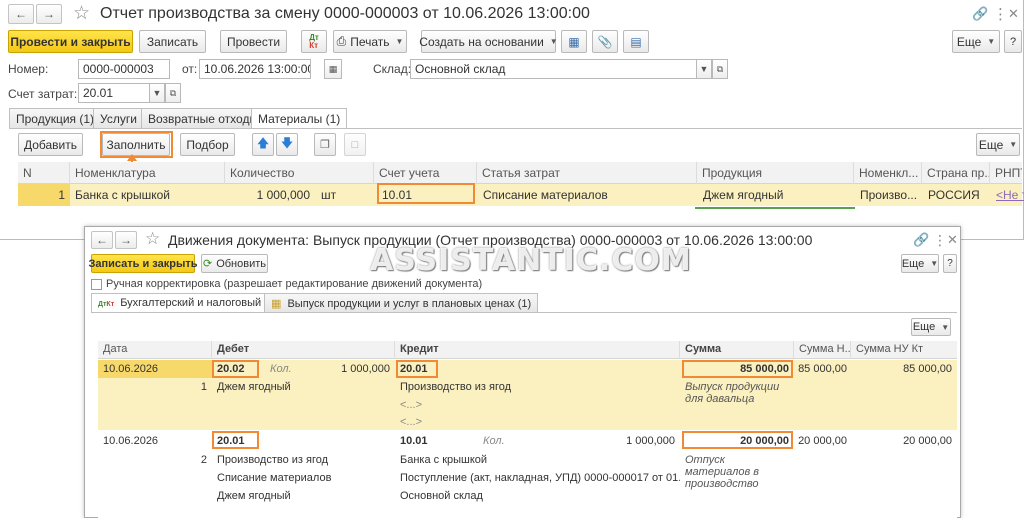 The height and width of the screenshot is (518, 1024). What do you see at coordinates (273, 460) in the screenshot?
I see `row2-debit-sub-1: Производство из ягод` at bounding box center [273, 460].